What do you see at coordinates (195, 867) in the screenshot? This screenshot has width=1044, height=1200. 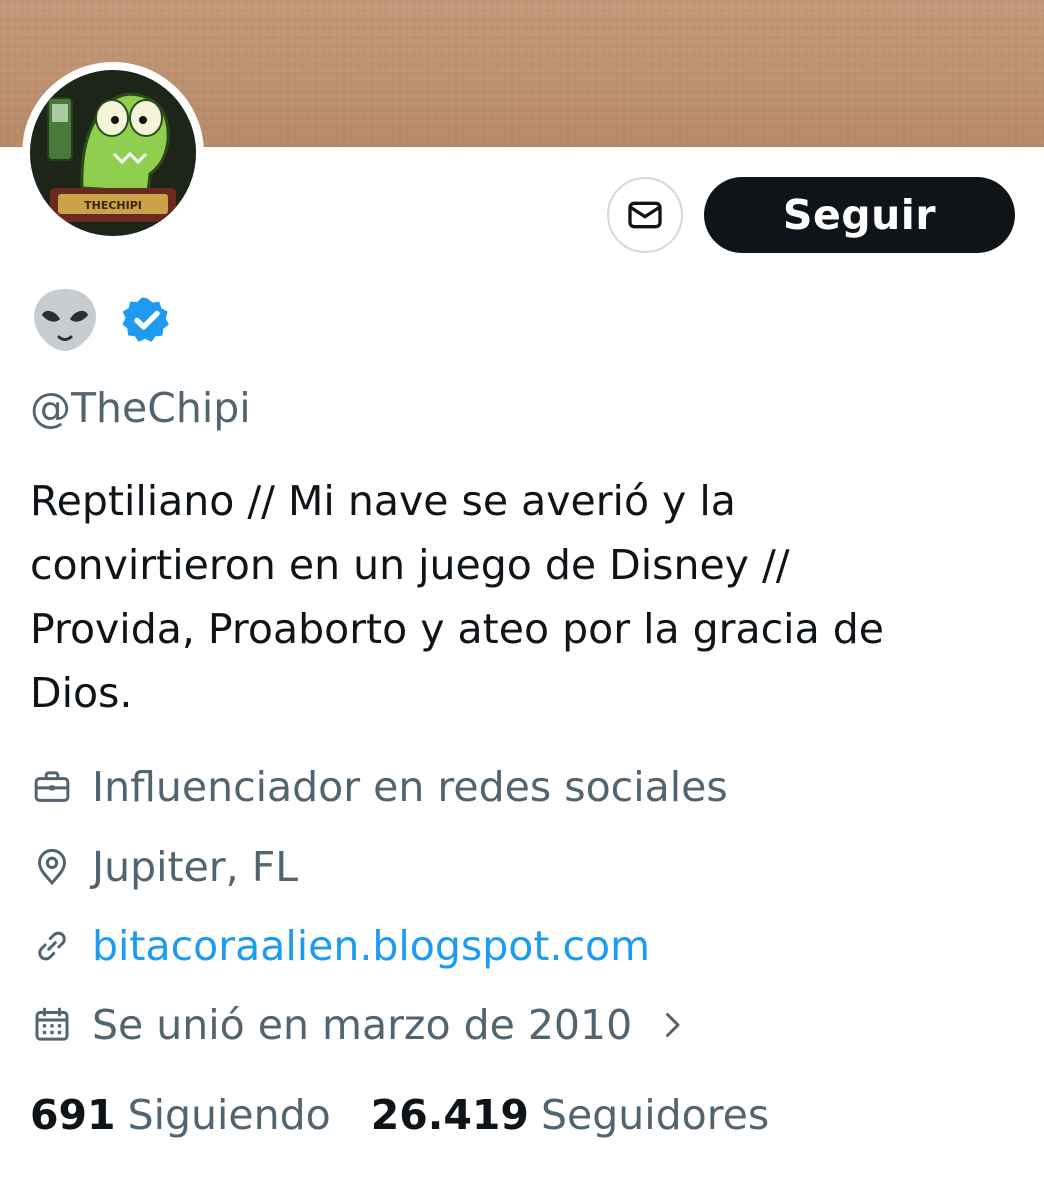 I see `location-text: Jupiter, FL` at bounding box center [195, 867].